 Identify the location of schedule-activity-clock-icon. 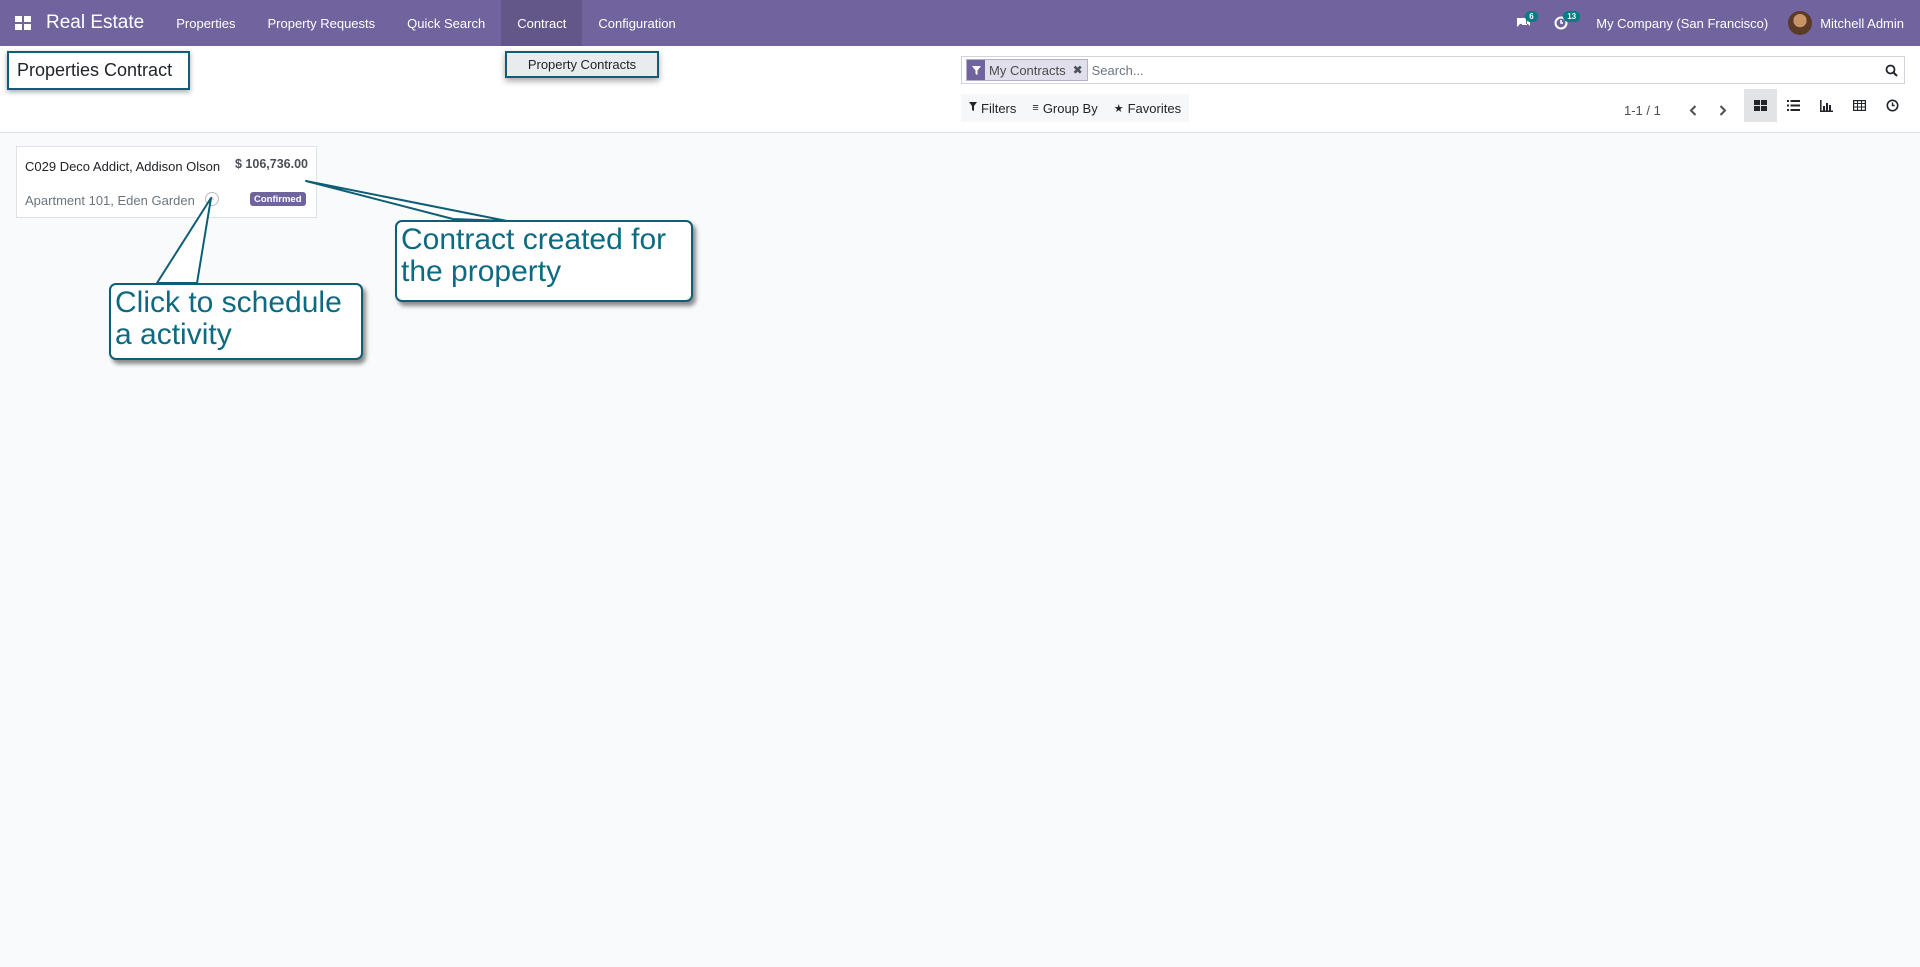
(212, 199).